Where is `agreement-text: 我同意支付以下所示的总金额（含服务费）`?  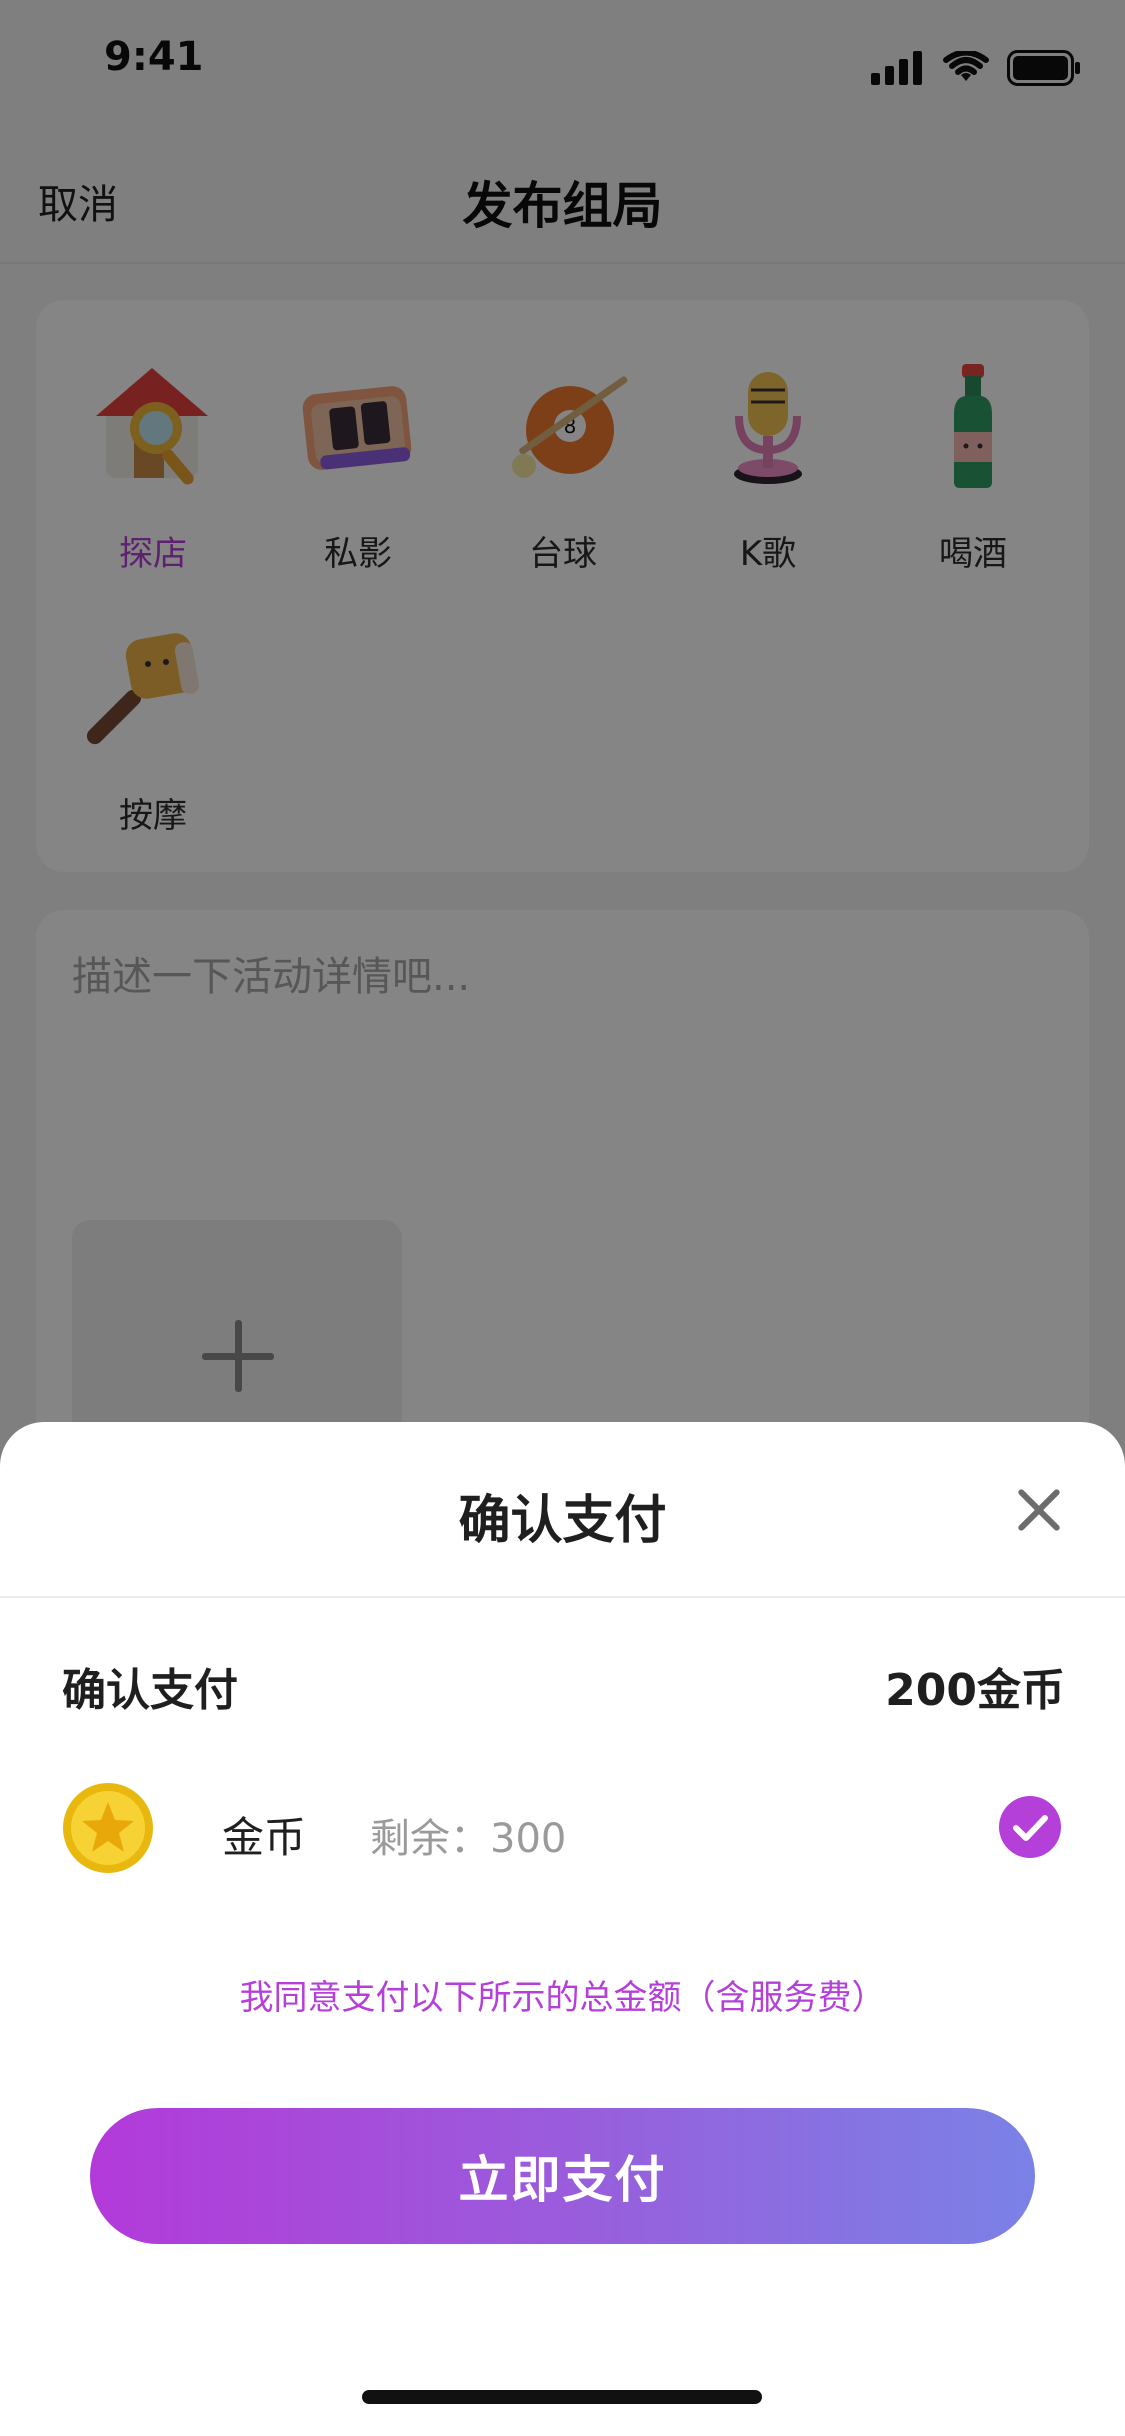
agreement-text: 我同意支付以下所示的总金额（含服务费） is located at coordinates (562, 1994).